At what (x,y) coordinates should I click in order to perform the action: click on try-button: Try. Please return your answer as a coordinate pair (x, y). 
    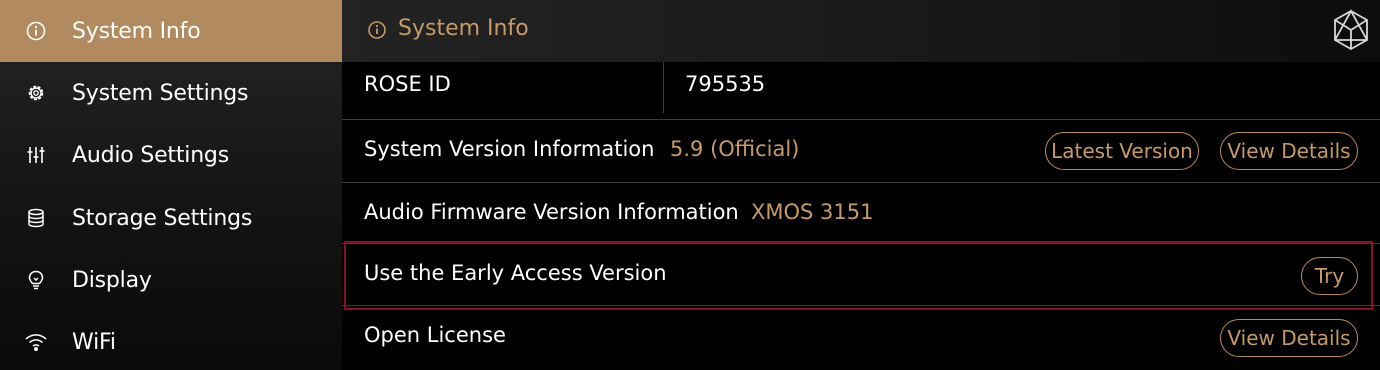
    Looking at the image, I should click on (1329, 276).